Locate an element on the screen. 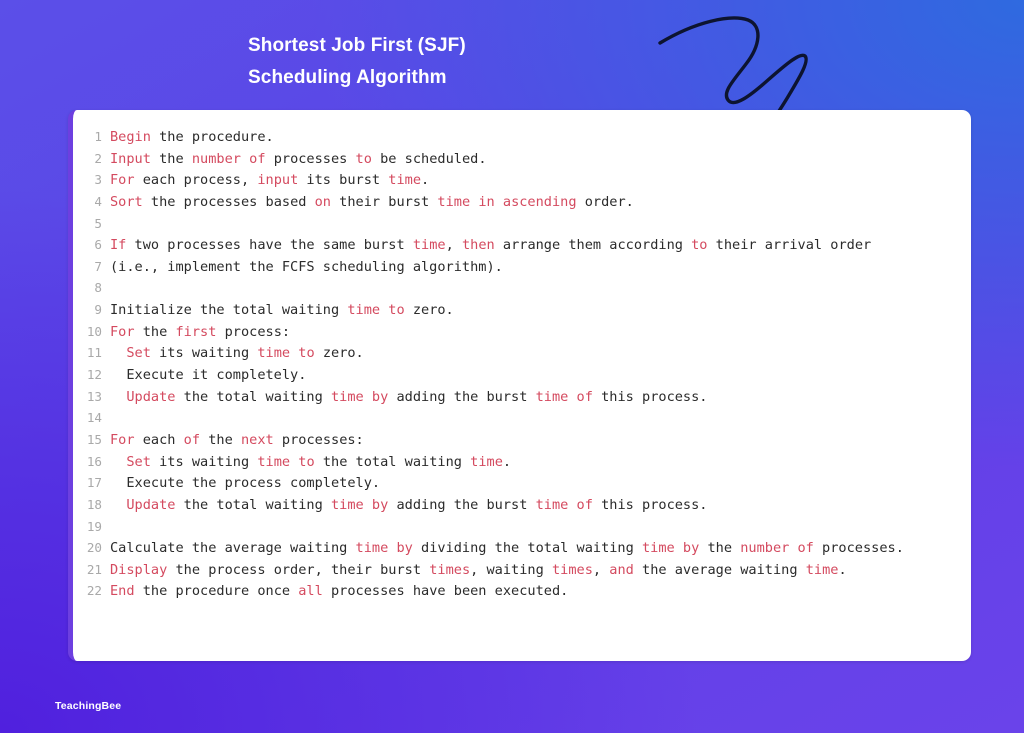 The height and width of the screenshot is (733, 1024). code-plain: , is located at coordinates (453, 245).